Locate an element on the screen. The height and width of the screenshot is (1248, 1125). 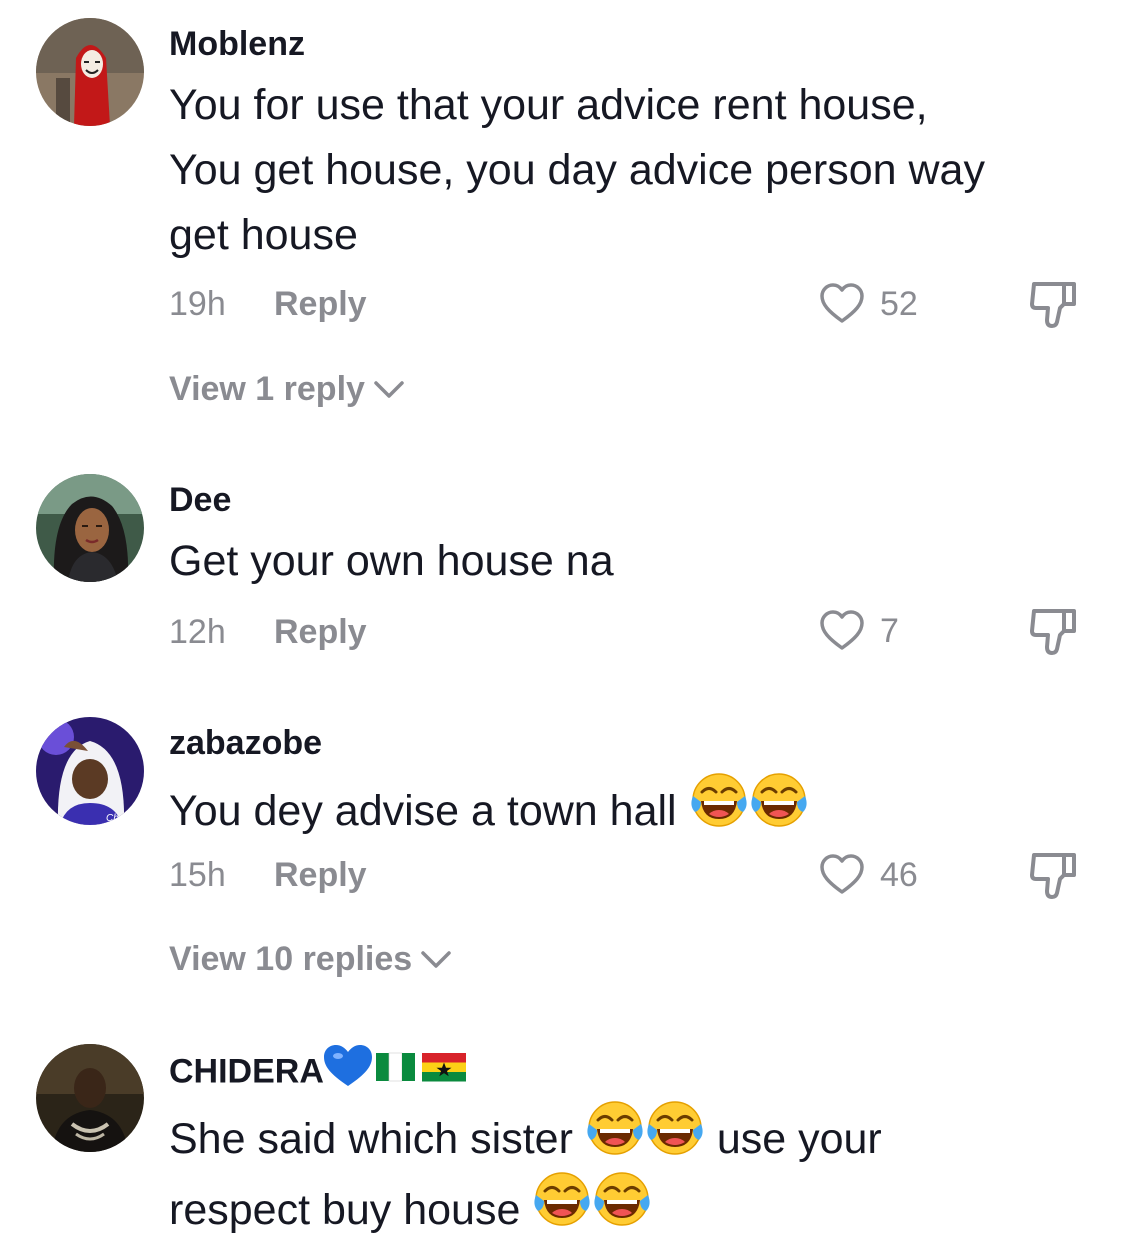
ghana-flag-icon is located at coordinates (443, 1067).